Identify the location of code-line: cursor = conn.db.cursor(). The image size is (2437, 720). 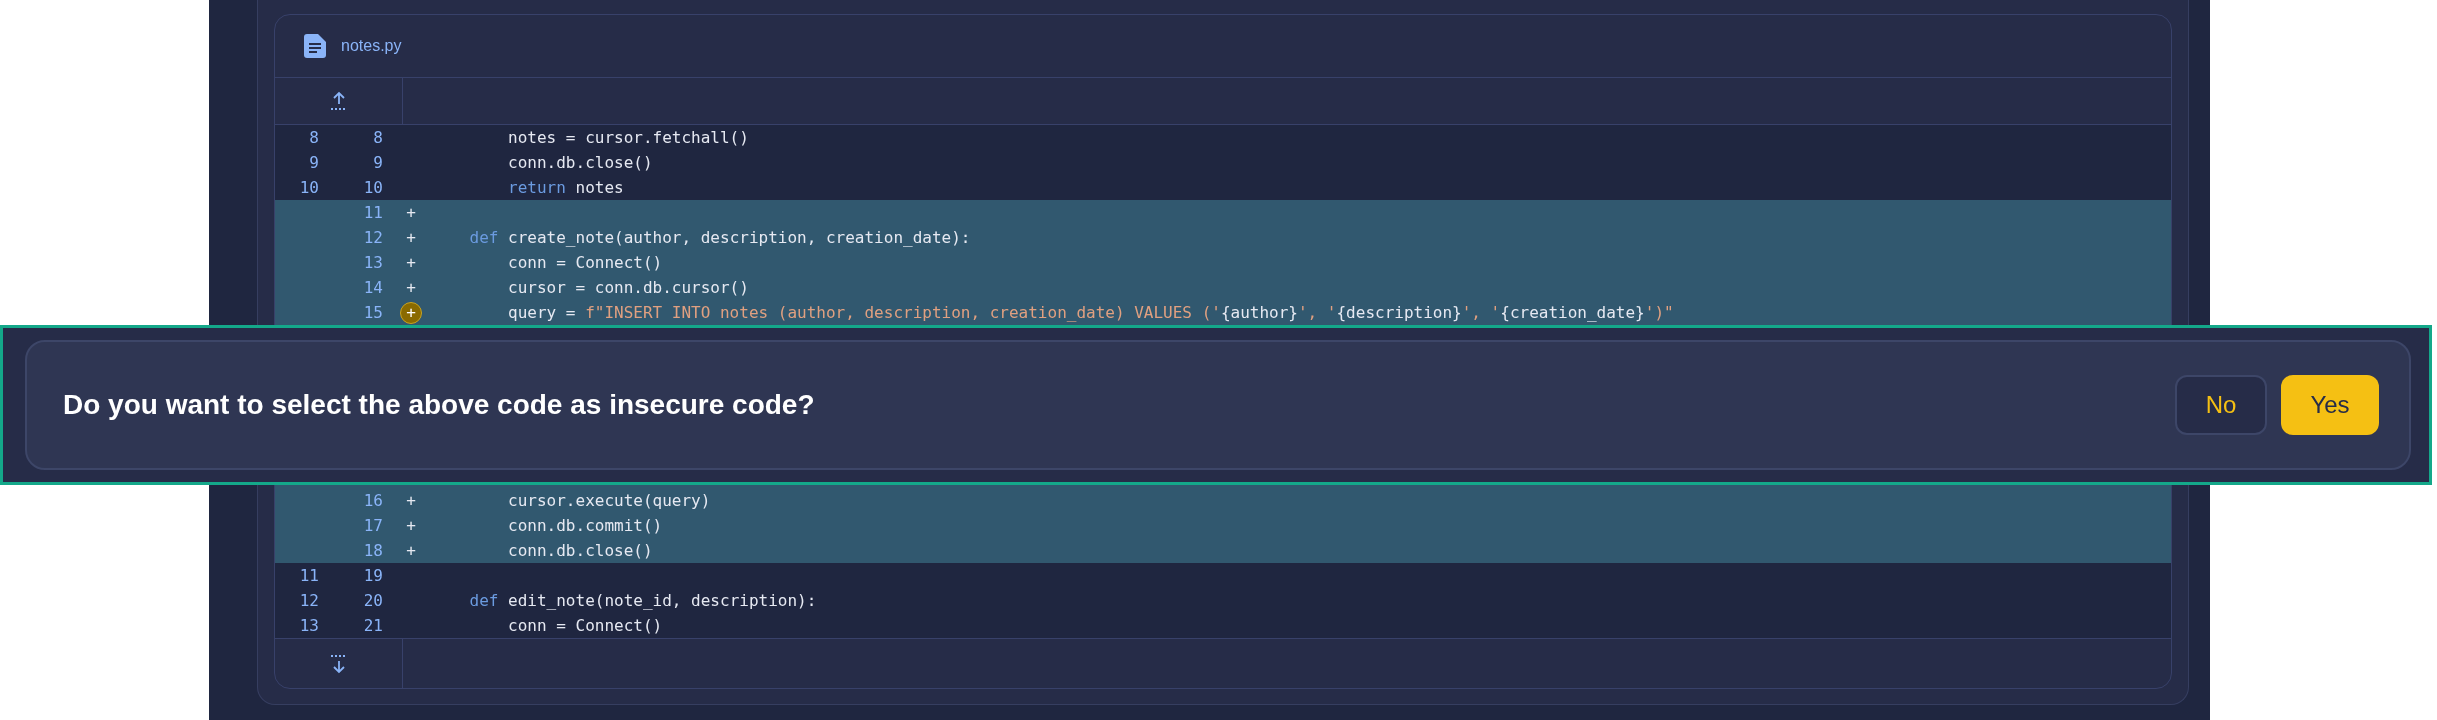
(628, 287).